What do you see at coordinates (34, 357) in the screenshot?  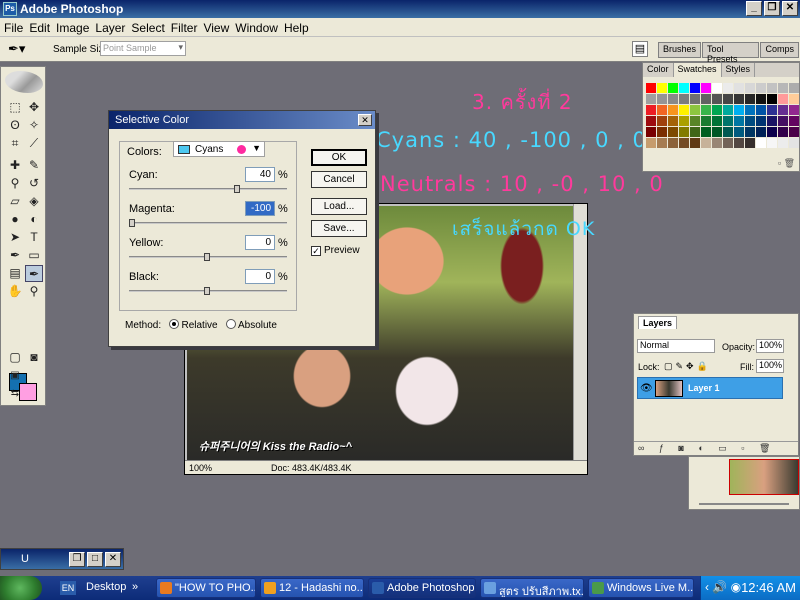 I see `quick-mask-mode-icon: ◙` at bounding box center [34, 357].